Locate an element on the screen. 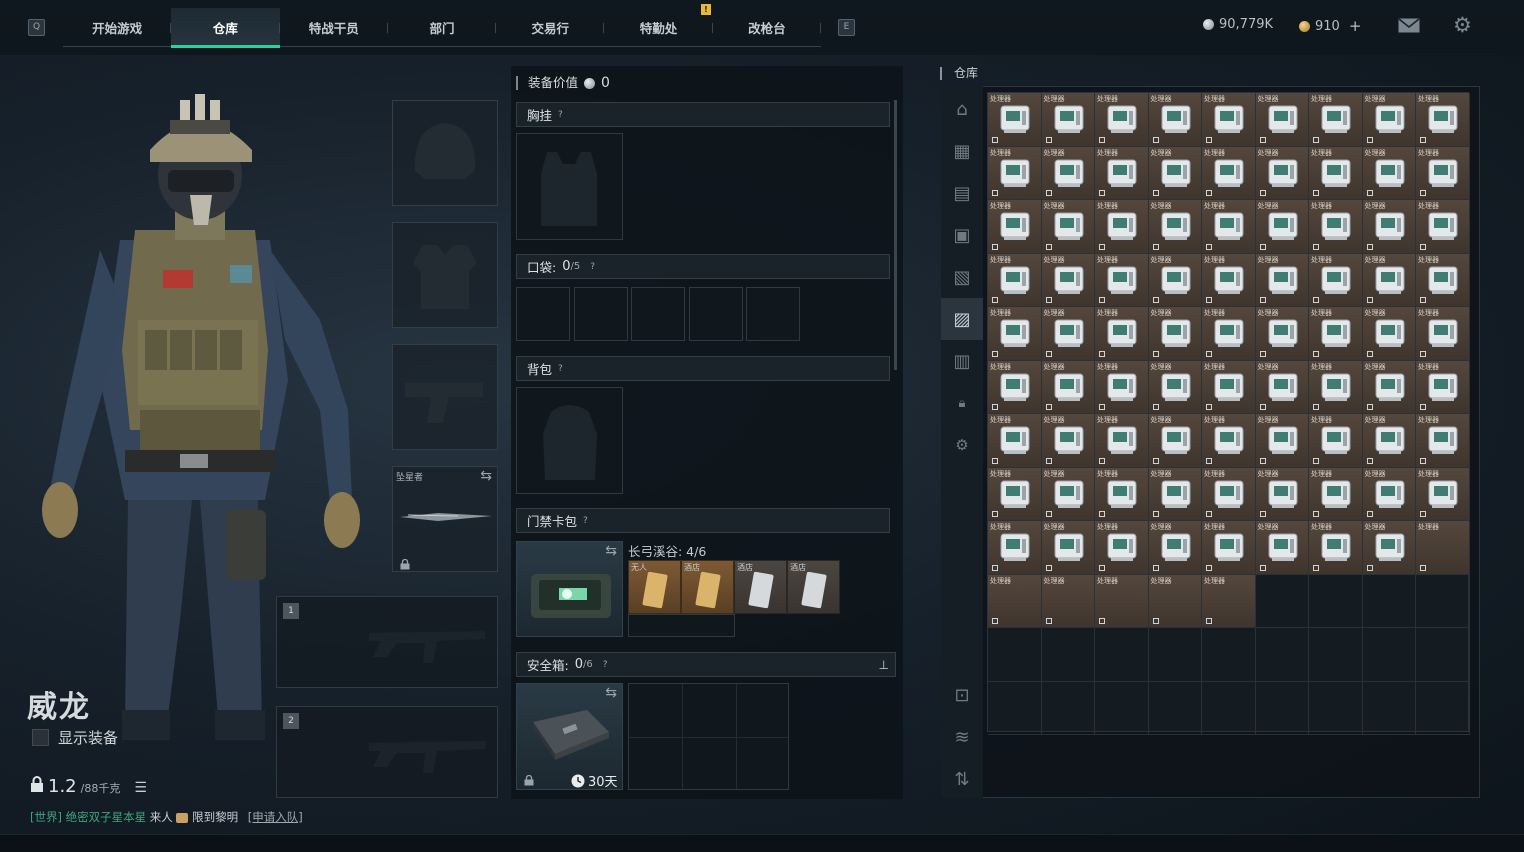 The image size is (1524, 852). lock-category-icon: 🔒︎ is located at coordinates (962, 403).